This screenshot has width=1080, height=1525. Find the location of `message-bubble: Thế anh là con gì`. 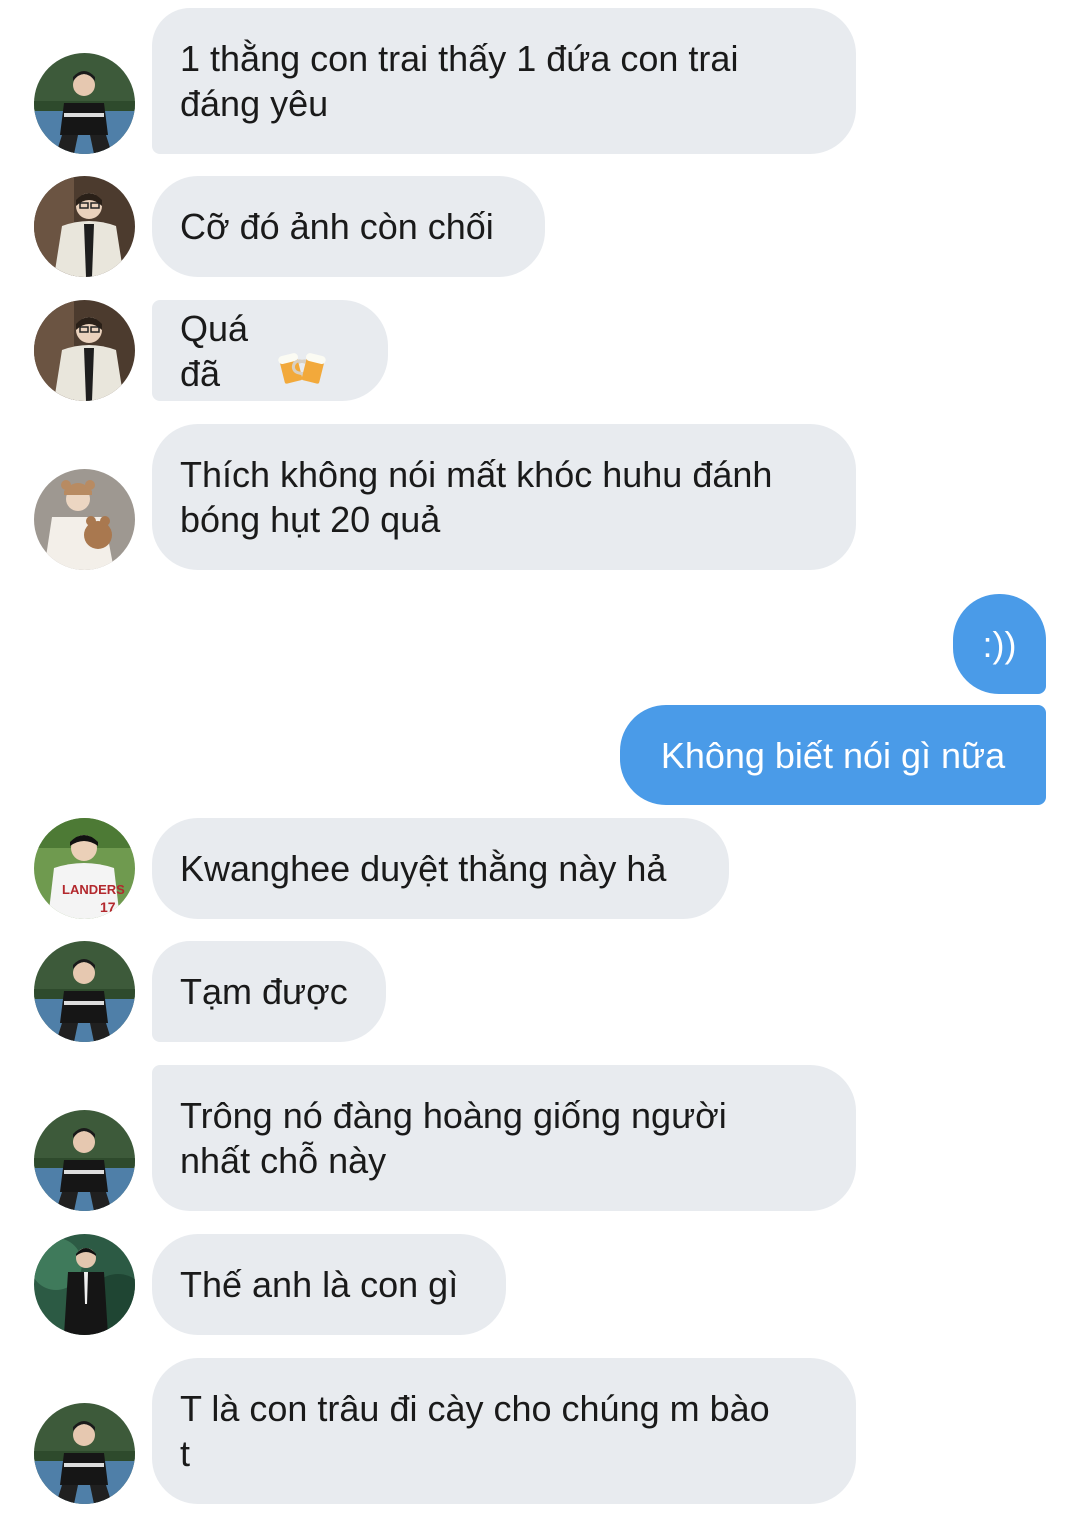

message-bubble: Thế anh là con gì is located at coordinates (329, 1284).